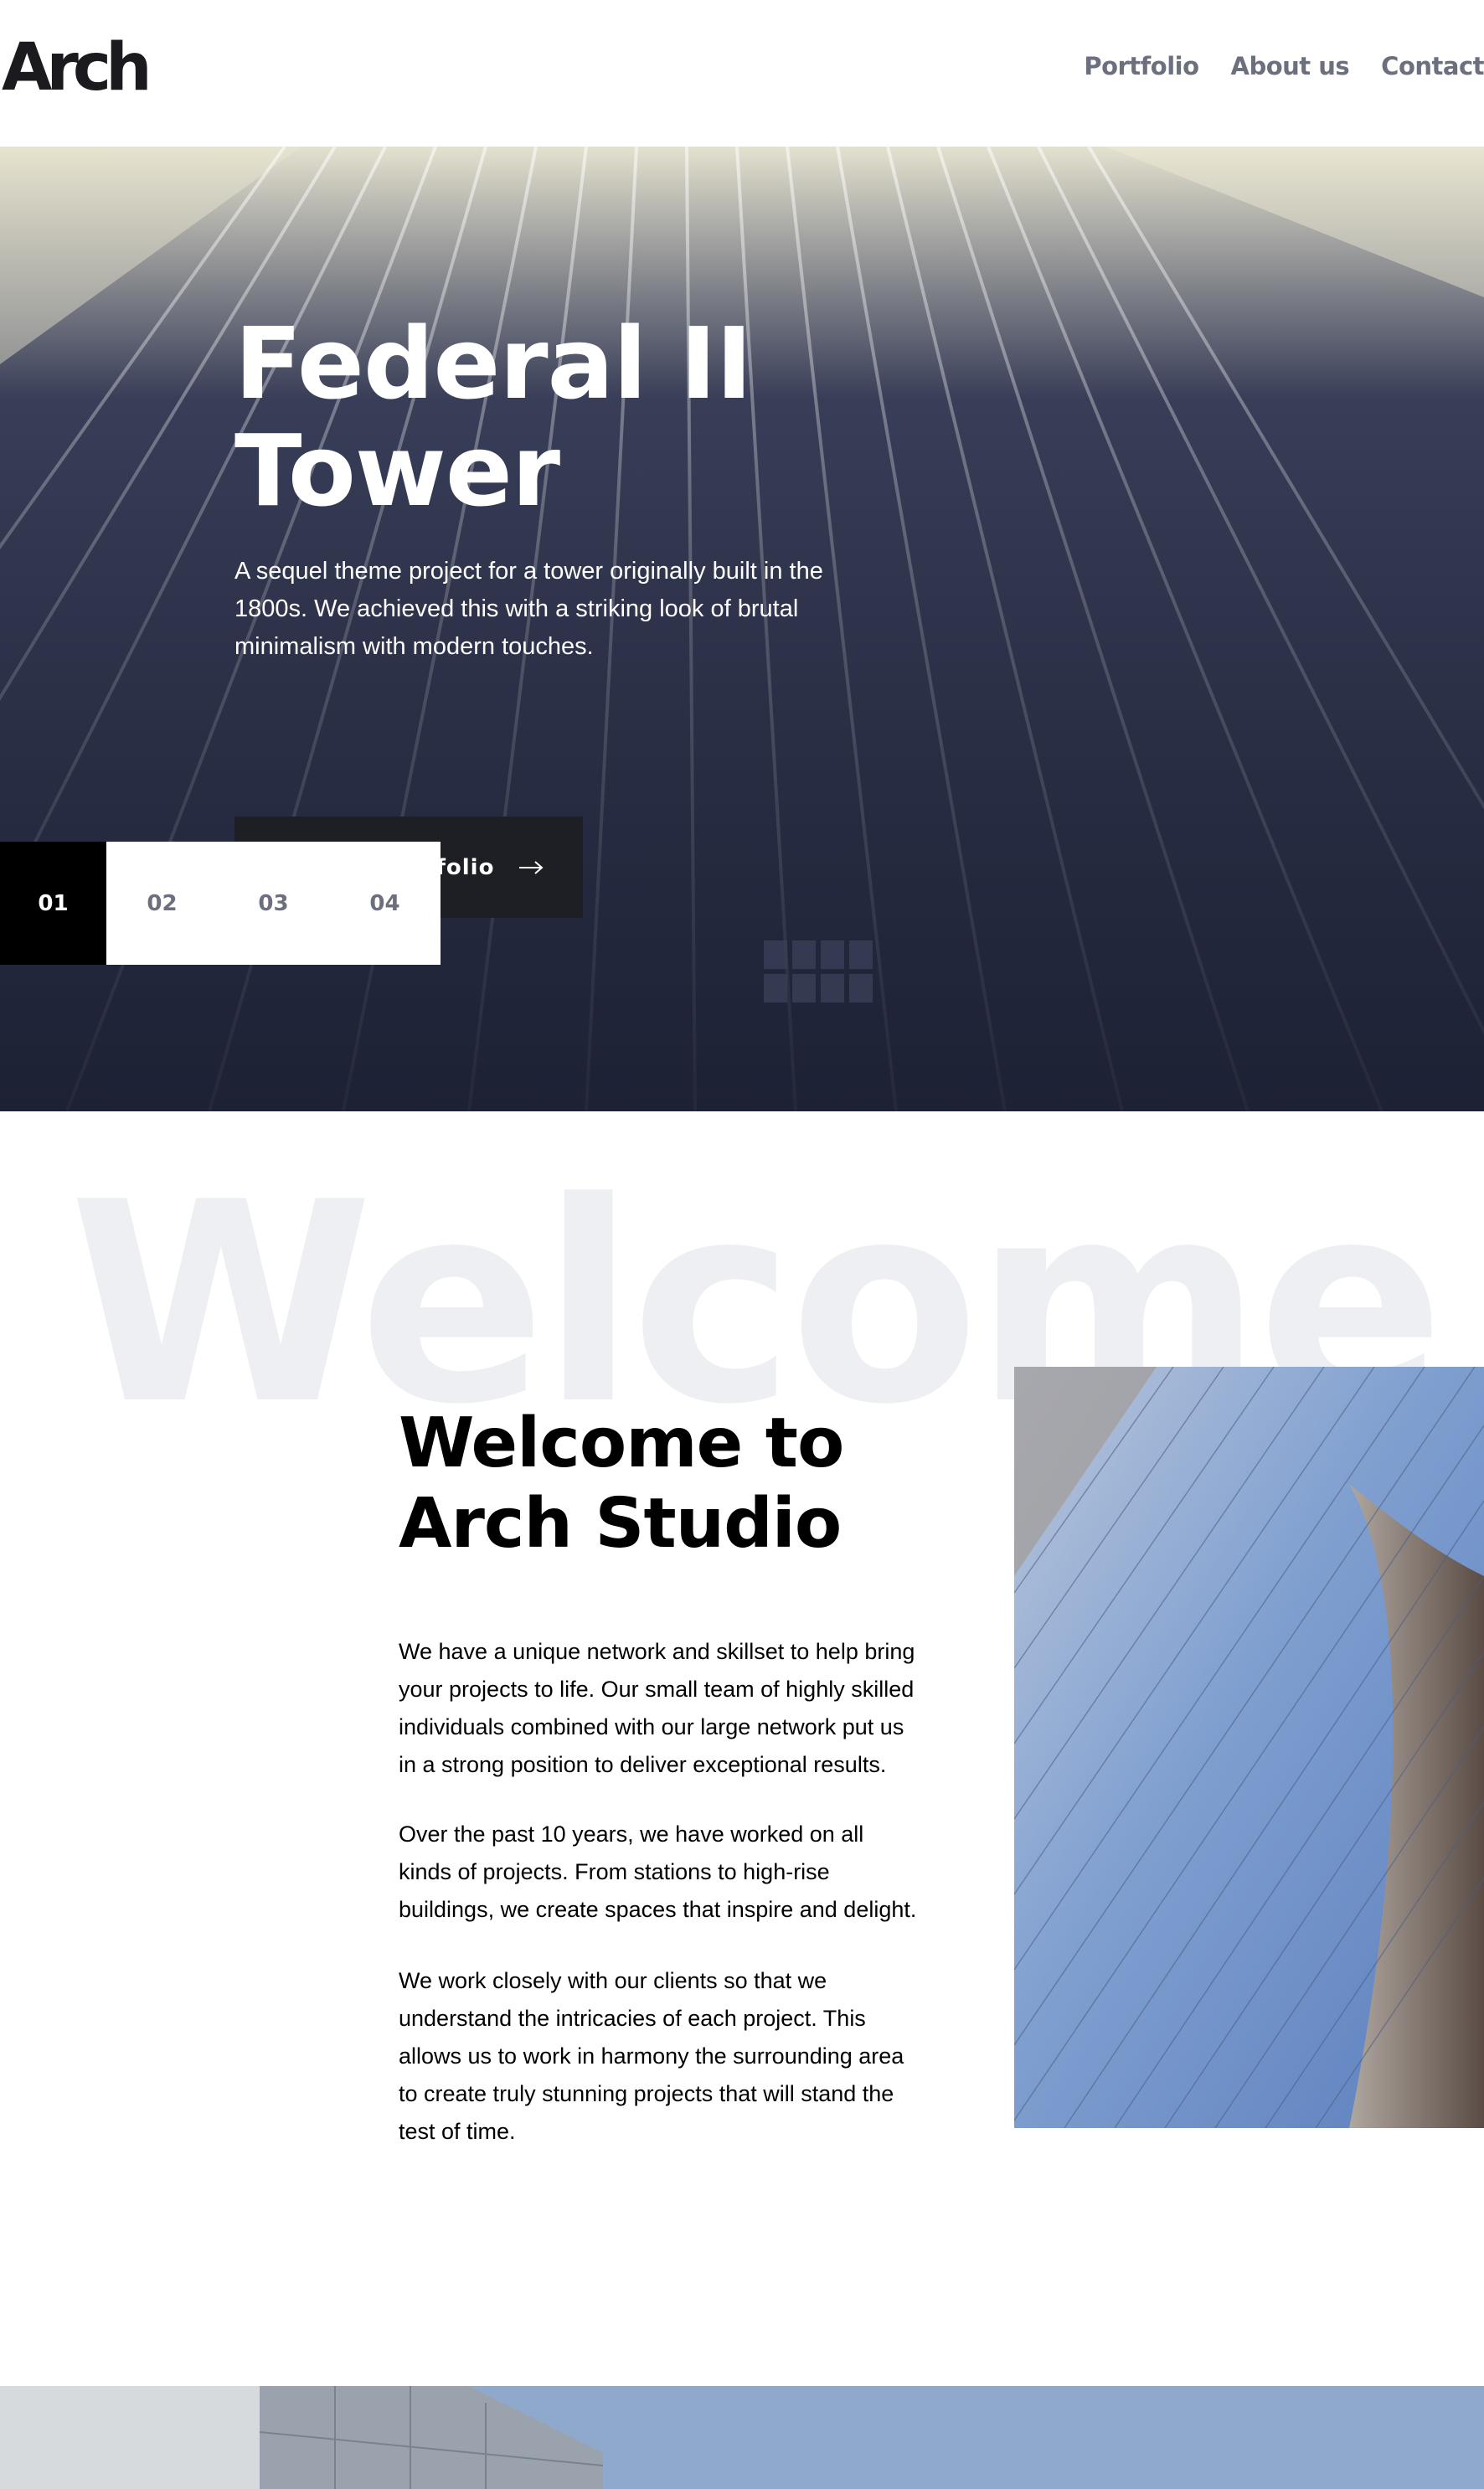  What do you see at coordinates (531, 867) in the screenshot?
I see `arrow-right-icon` at bounding box center [531, 867].